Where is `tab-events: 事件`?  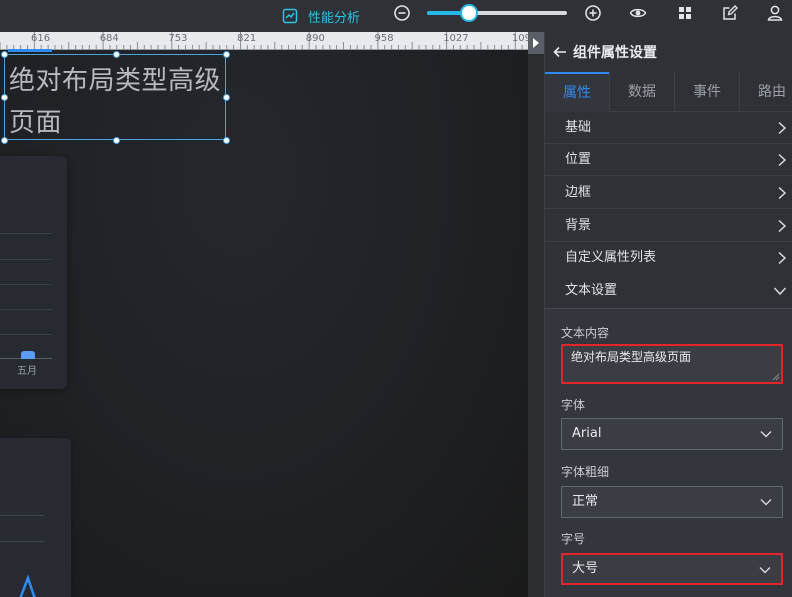
tab-events: 事件 is located at coordinates (707, 92).